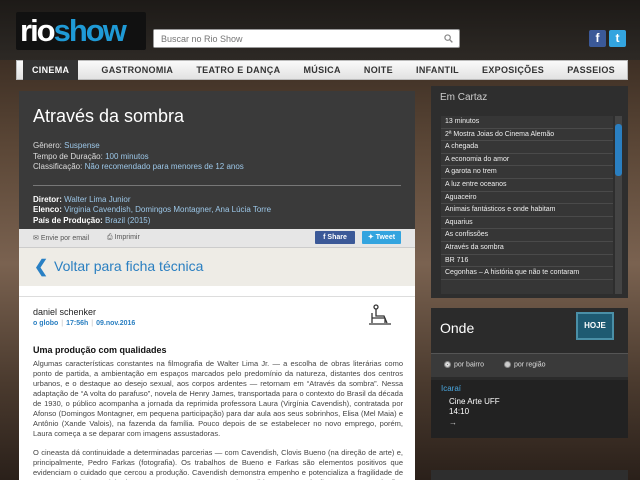 This screenshot has width=640, height=480. What do you see at coordinates (453, 422) in the screenshot?
I see `arrow-right-icon: →` at bounding box center [453, 422].